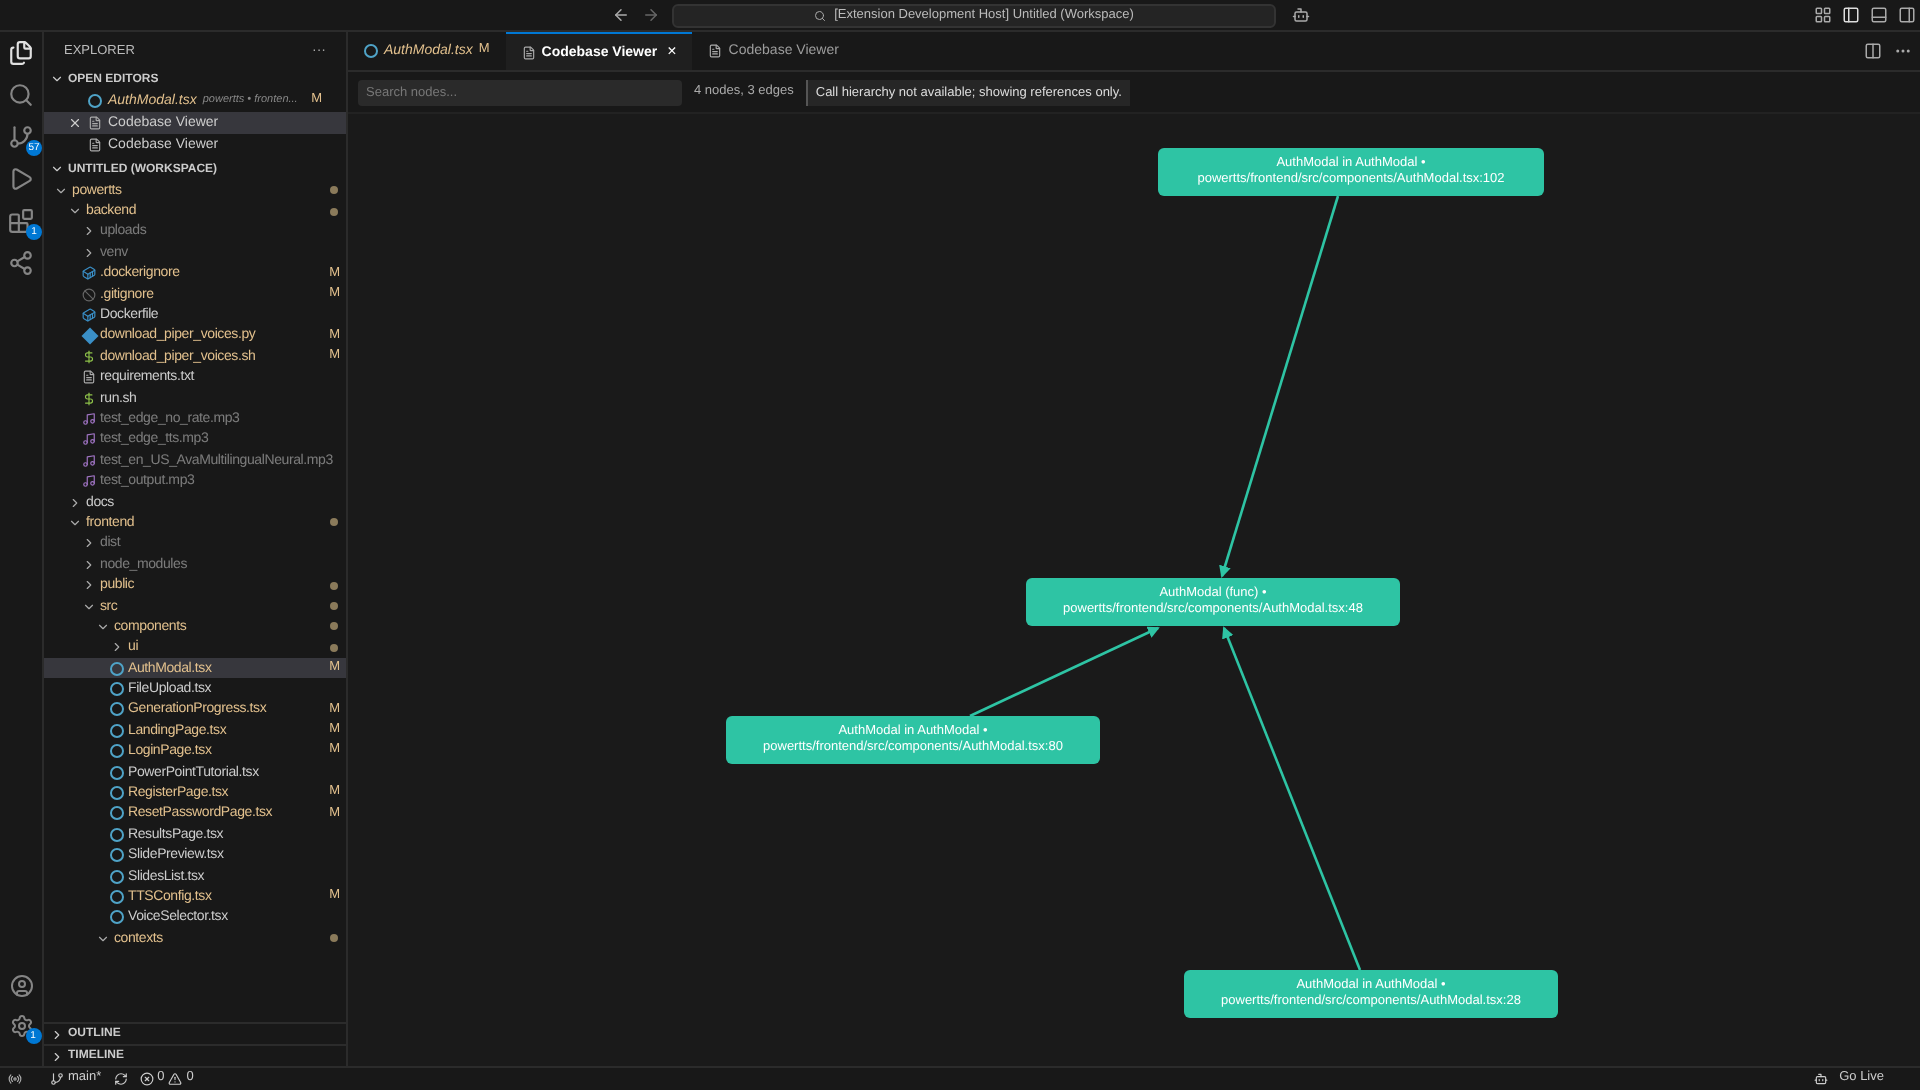 The width and height of the screenshot is (1920, 1090). What do you see at coordinates (672, 52) in the screenshot?
I see `close-button: ×` at bounding box center [672, 52].